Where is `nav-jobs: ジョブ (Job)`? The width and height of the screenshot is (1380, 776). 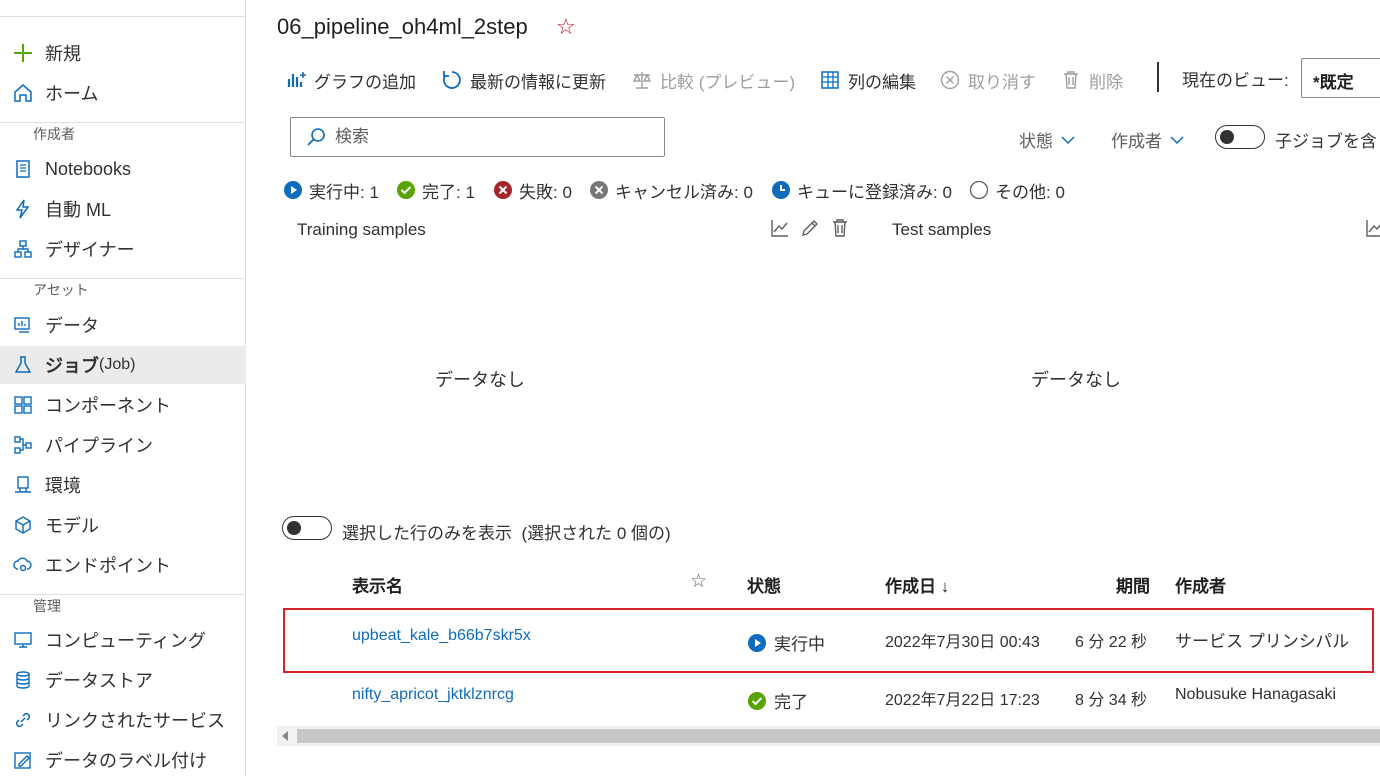
nav-jobs: ジョブ (Job) is located at coordinates (123, 365).